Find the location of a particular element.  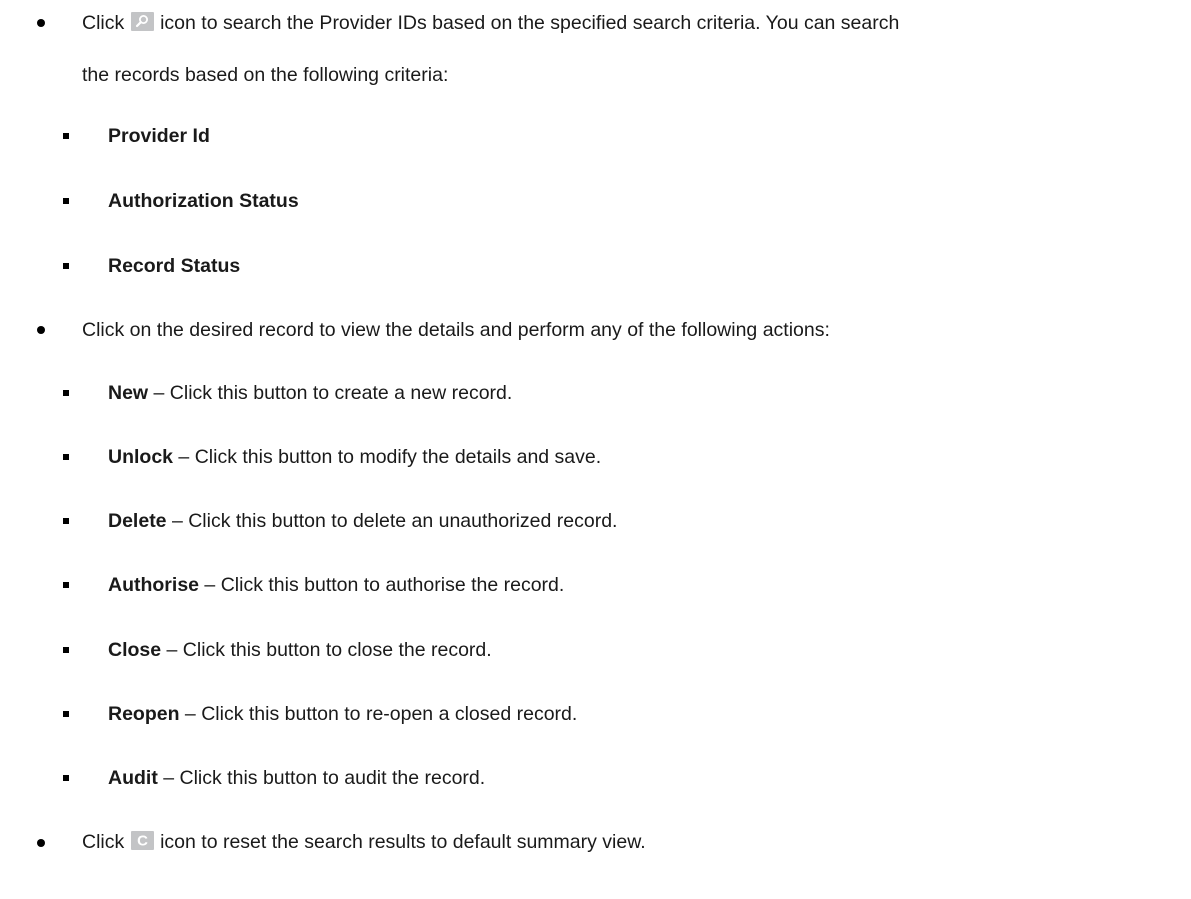

action-name: Unlock is located at coordinates (141, 457).